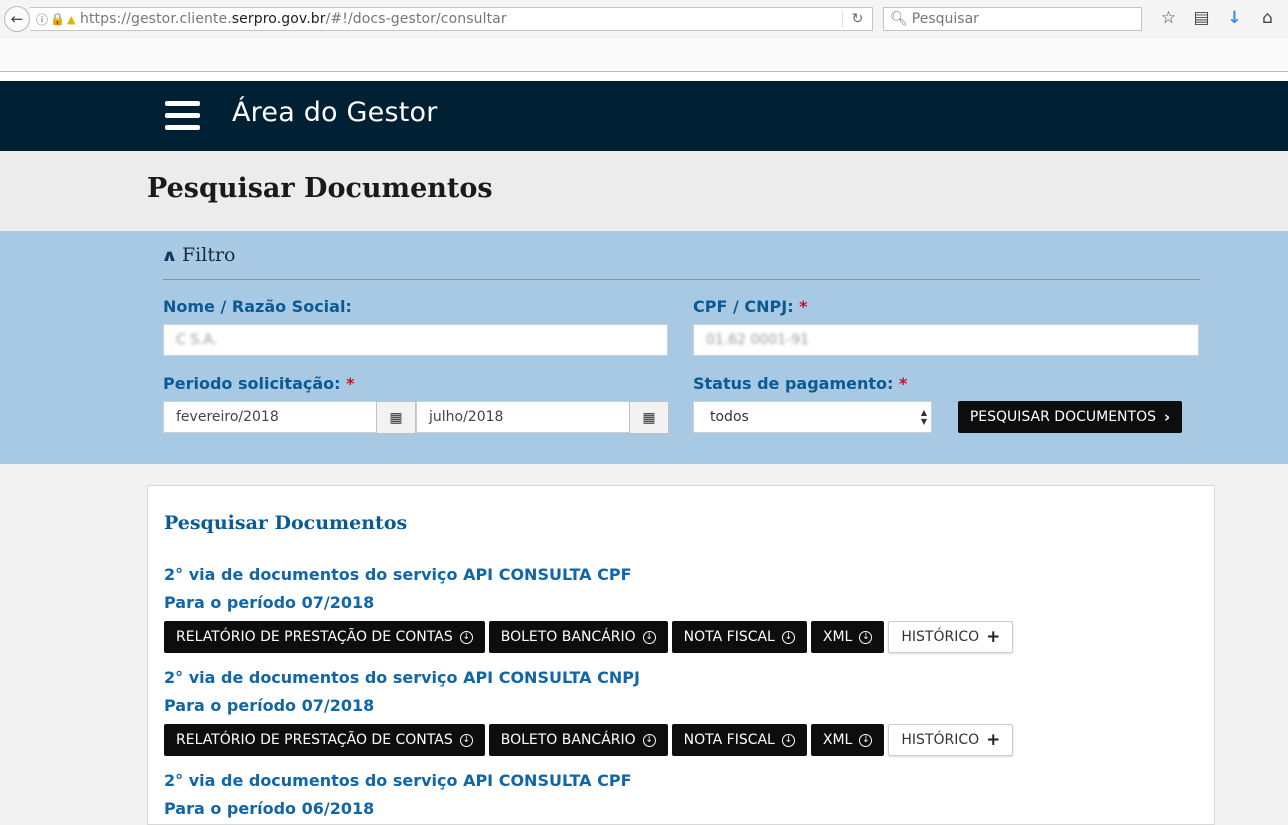 The height and width of the screenshot is (825, 1288). What do you see at coordinates (169, 255) in the screenshot?
I see `chevron-up-icon: ∧` at bounding box center [169, 255].